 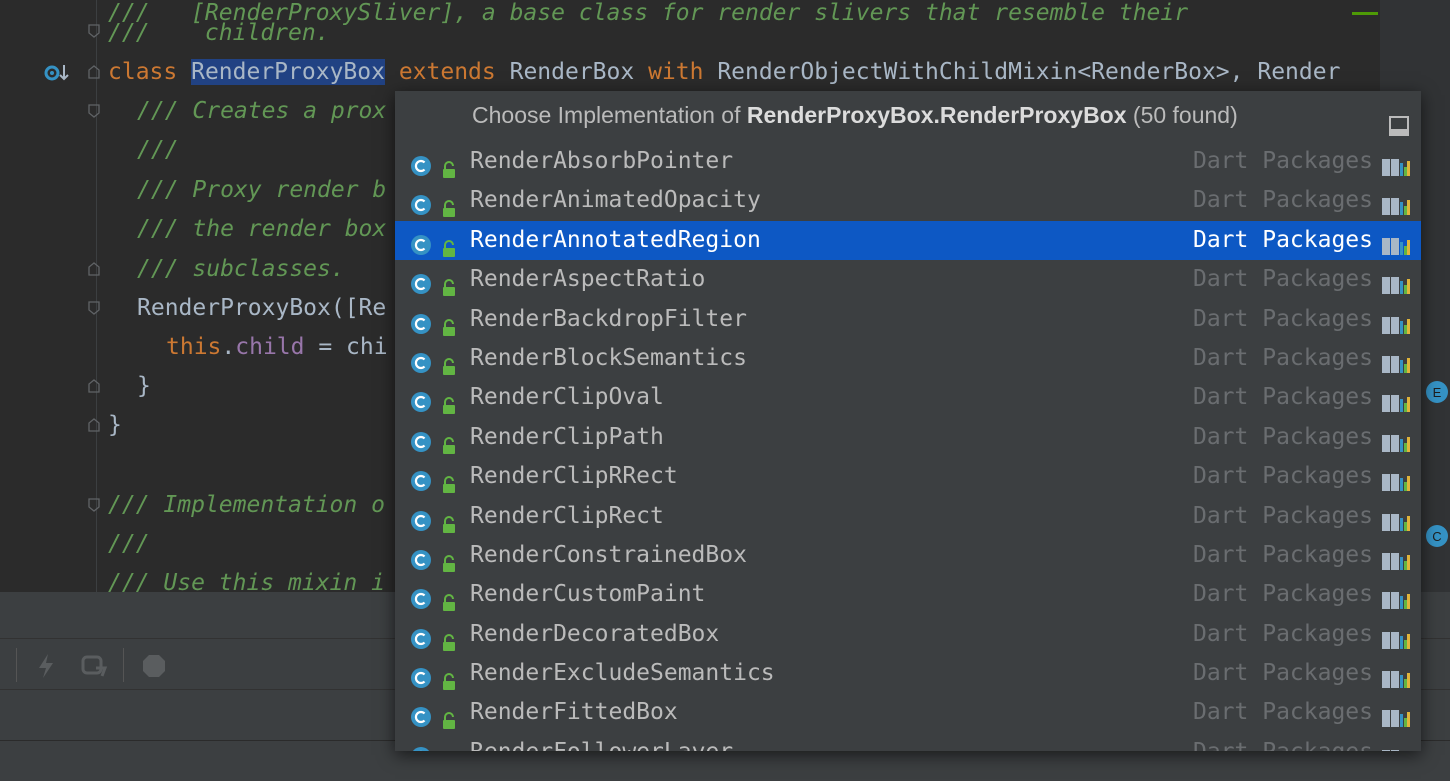 I want to click on assignment: = chi, so click(x=346, y=347).